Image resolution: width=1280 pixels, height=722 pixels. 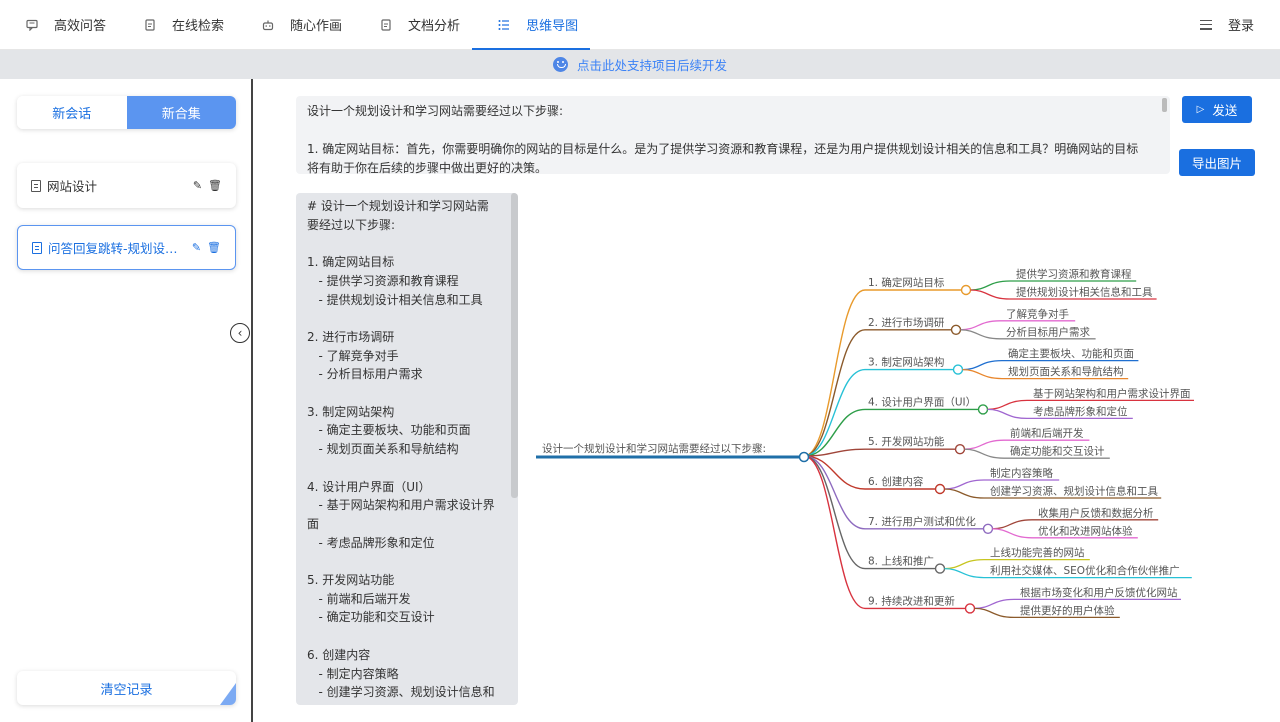 What do you see at coordinates (316, 26) in the screenshot?
I see `nav-label: 随心作画` at bounding box center [316, 26].